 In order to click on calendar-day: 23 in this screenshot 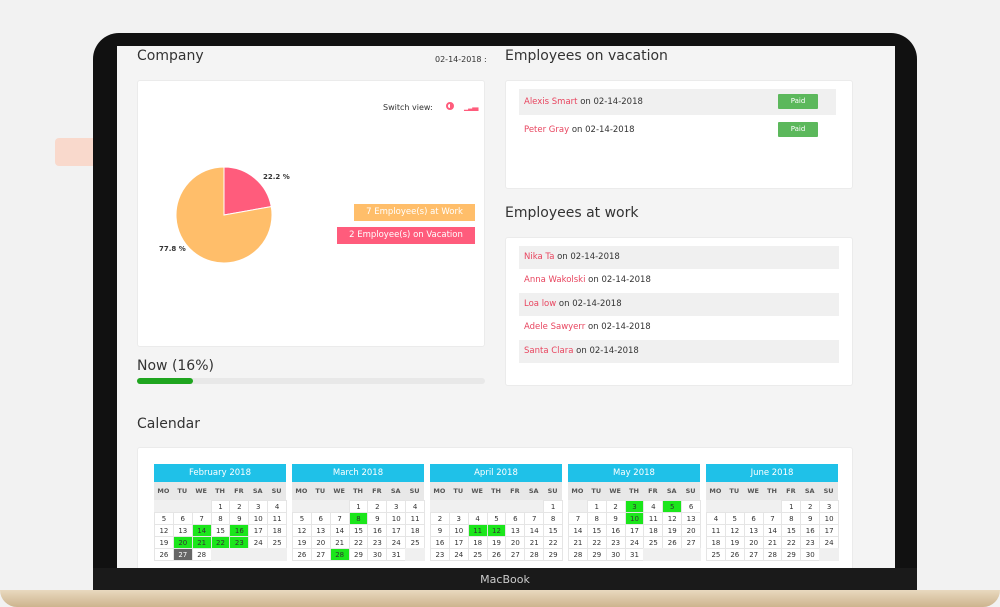, I will do `click(440, 554)`.